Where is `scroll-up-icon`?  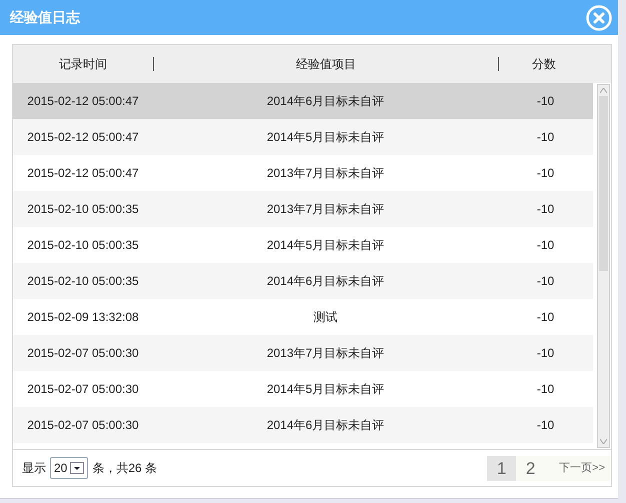
scroll-up-icon is located at coordinates (603, 90).